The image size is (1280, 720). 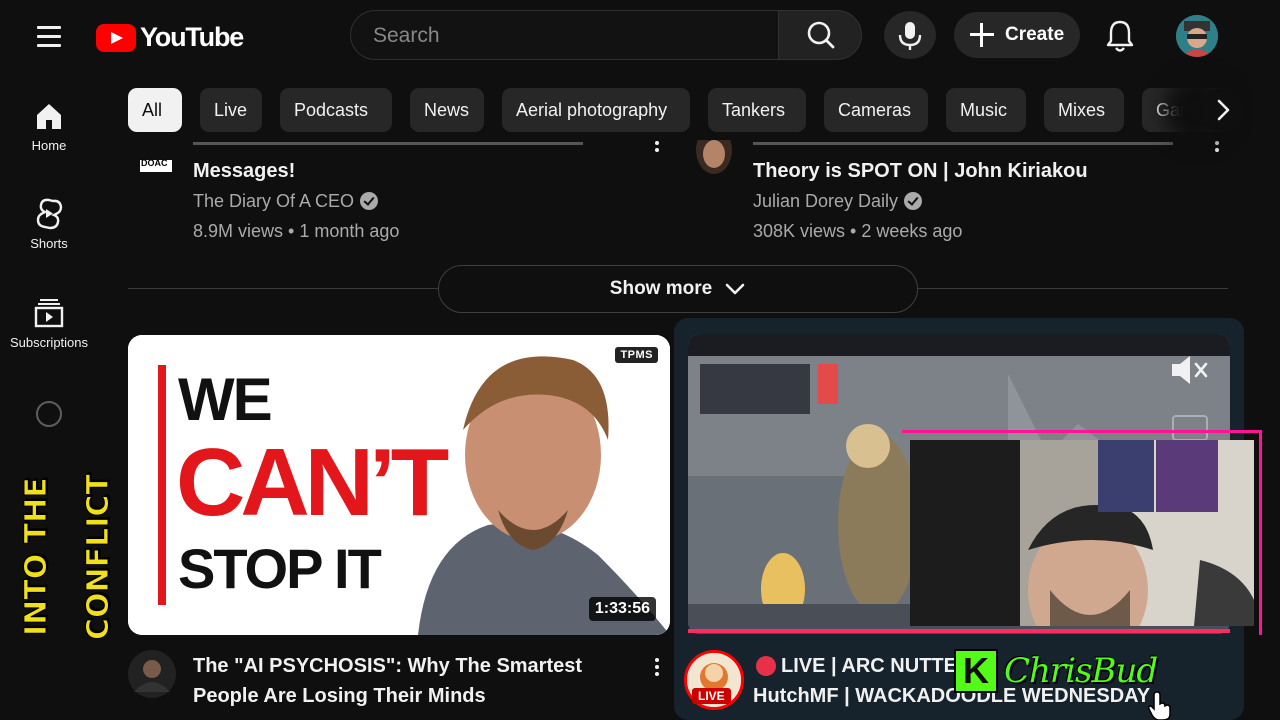 I want to click on mute-button, so click(x=1190, y=370).